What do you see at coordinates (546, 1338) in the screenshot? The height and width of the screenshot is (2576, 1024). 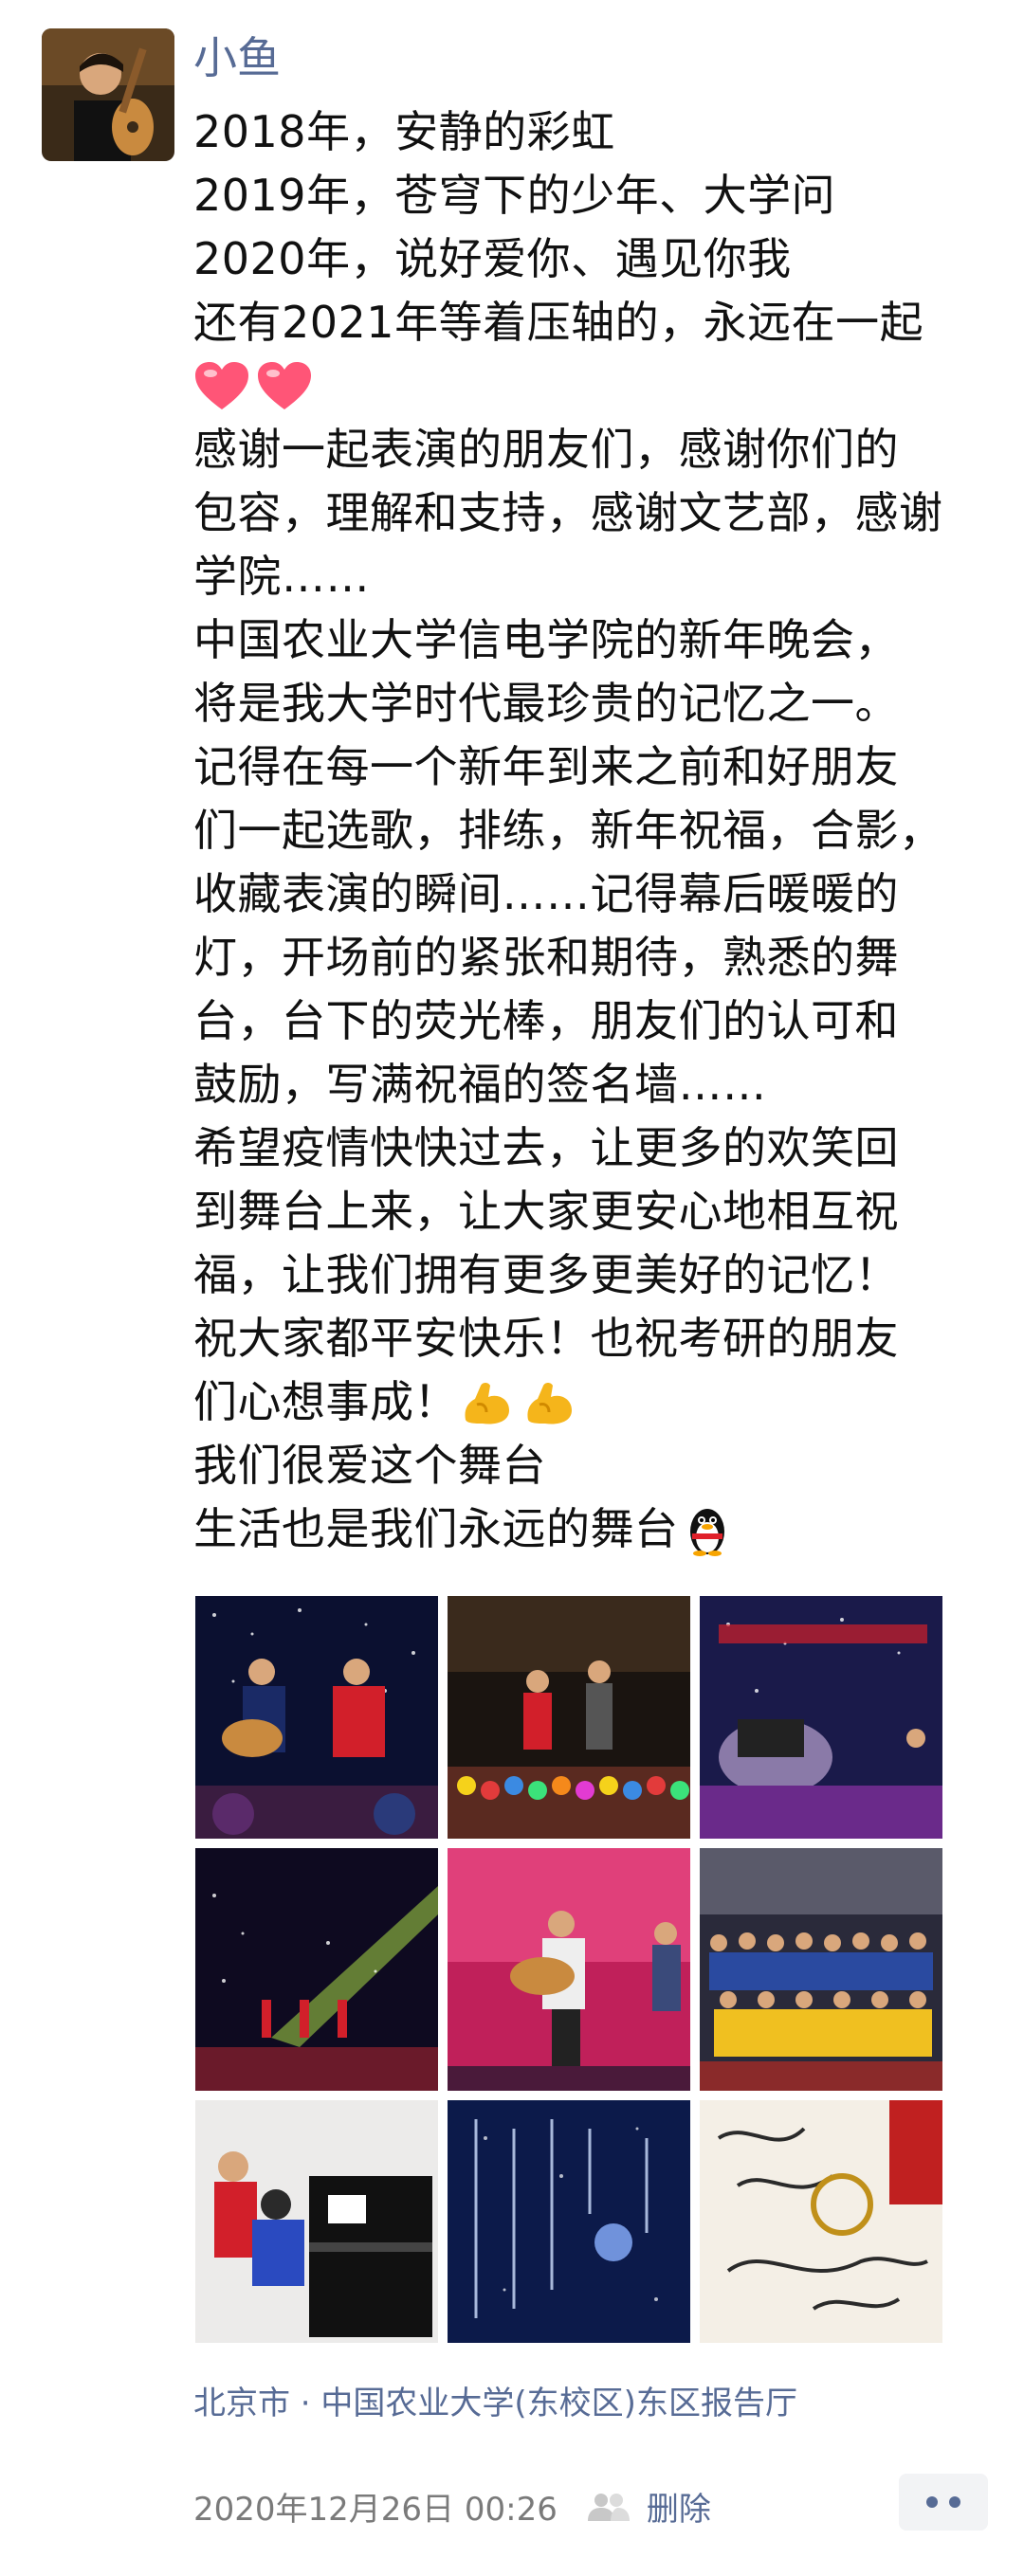 I see `post-line: 祝大家都平安快乐！也祝考研的朋友` at bounding box center [546, 1338].